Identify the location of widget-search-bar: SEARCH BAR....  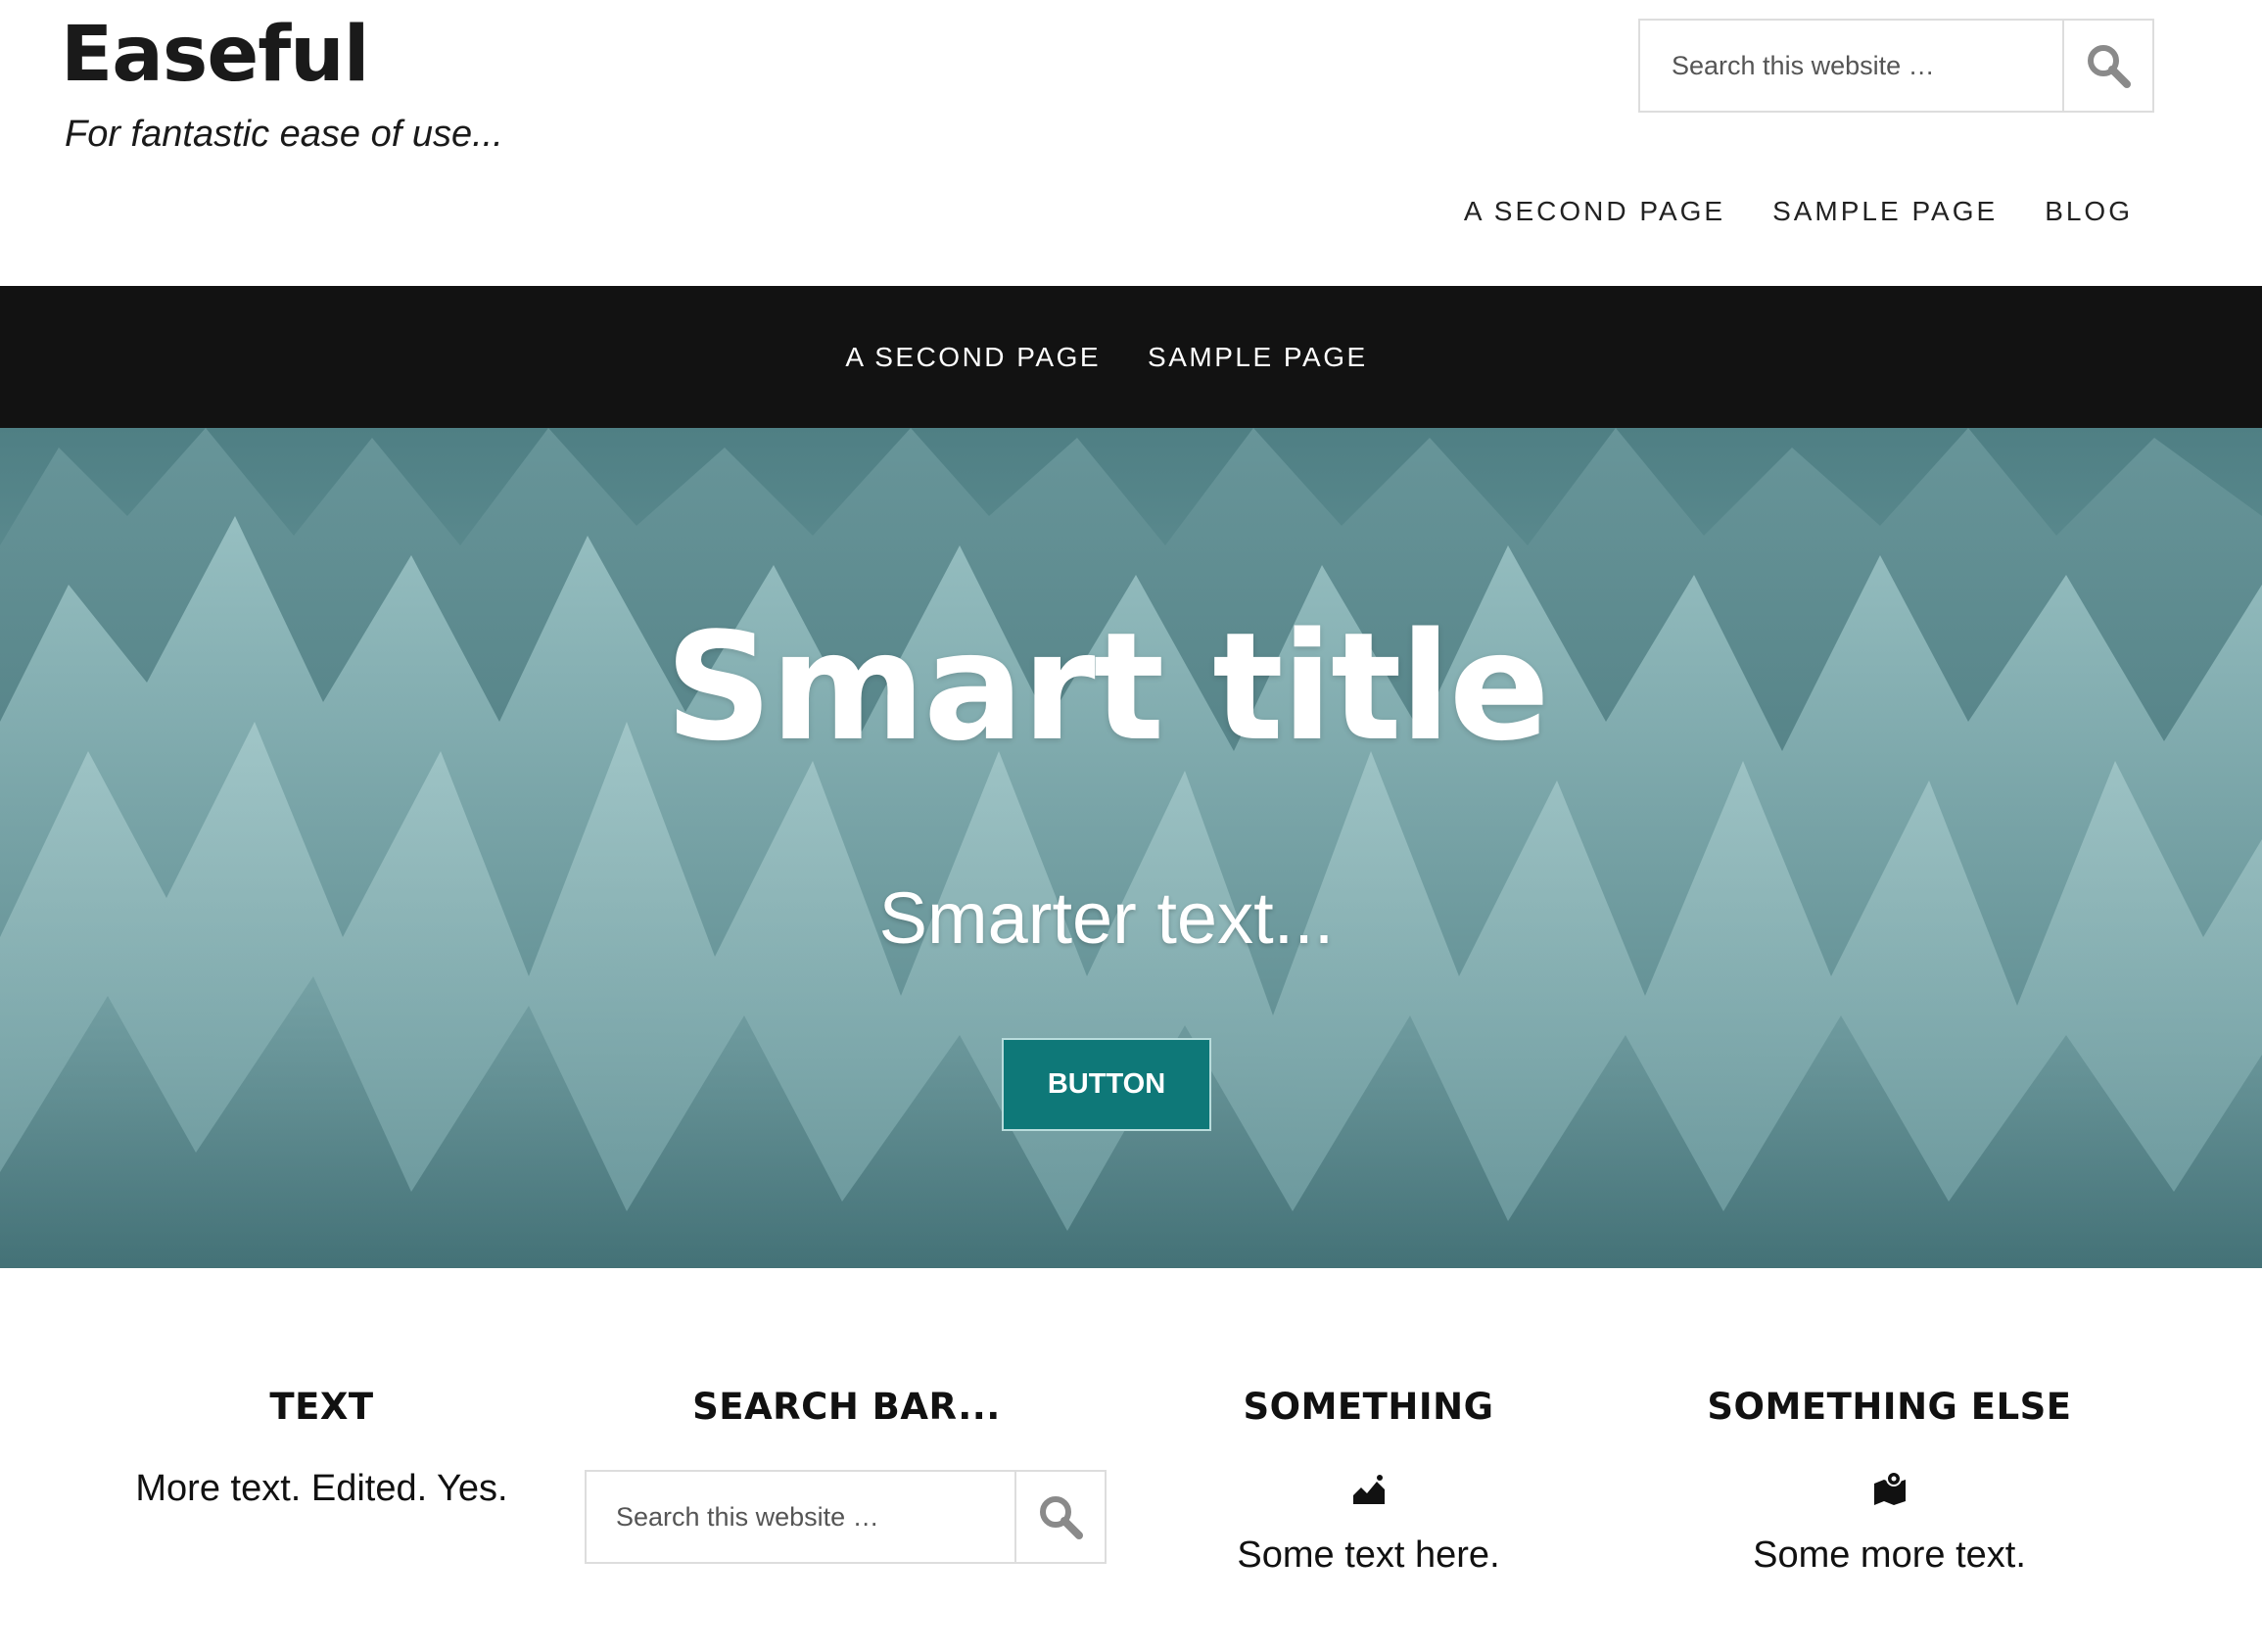
(846, 1475).